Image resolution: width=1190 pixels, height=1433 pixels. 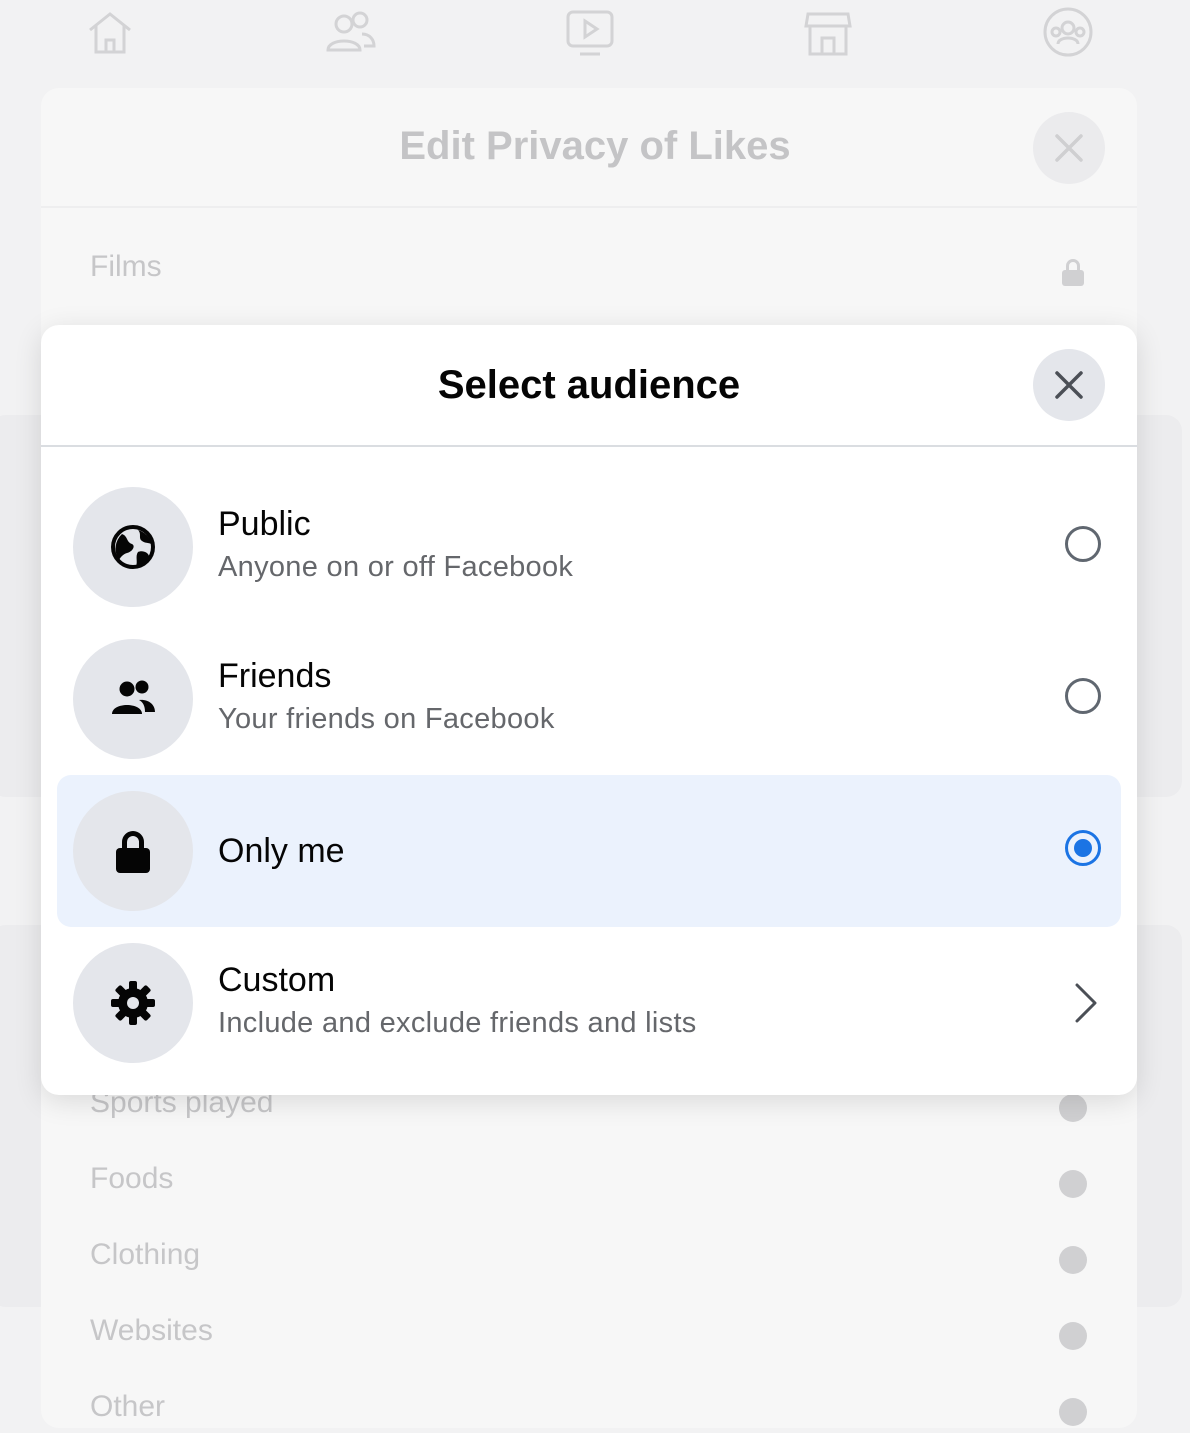 What do you see at coordinates (1068, 32) in the screenshot?
I see `groups-icon` at bounding box center [1068, 32].